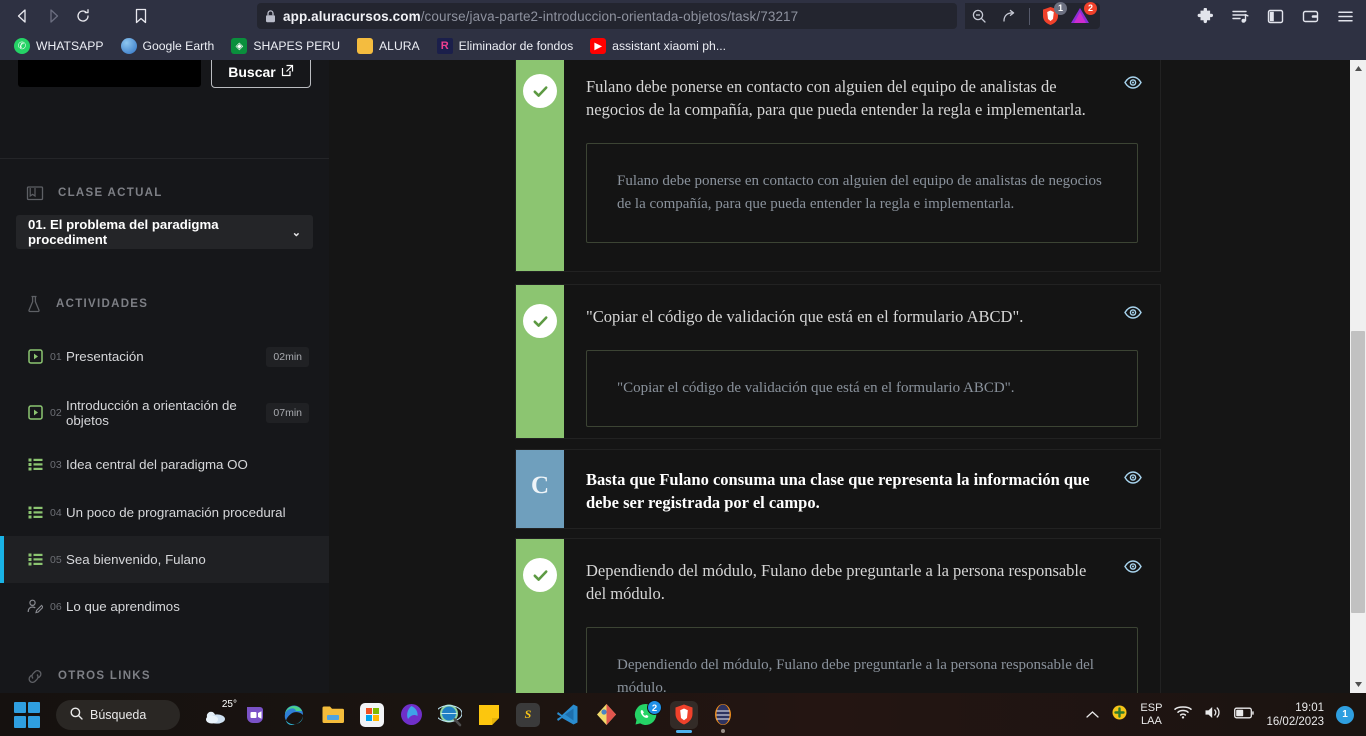 The height and width of the screenshot is (736, 1366). I want to click on gimp-icon, so click(606, 715).